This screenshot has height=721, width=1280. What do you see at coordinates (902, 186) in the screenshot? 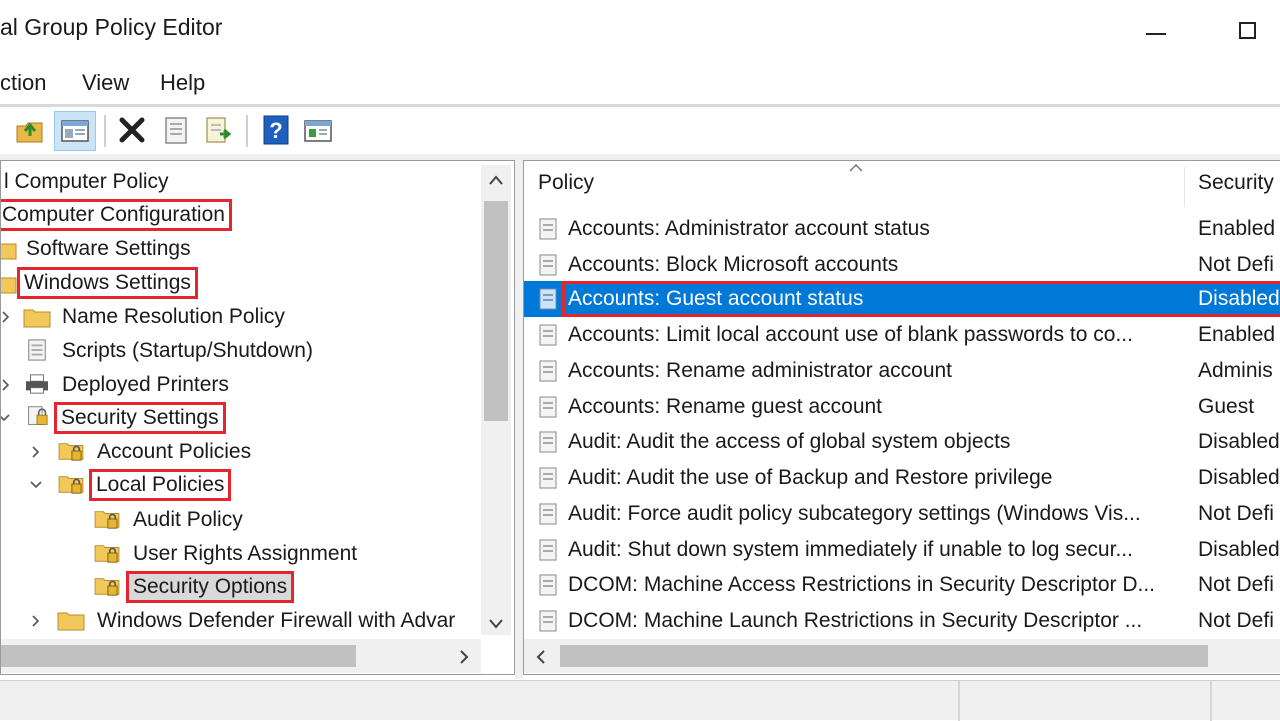
I see `column-header-row: Policy Security` at bounding box center [902, 186].